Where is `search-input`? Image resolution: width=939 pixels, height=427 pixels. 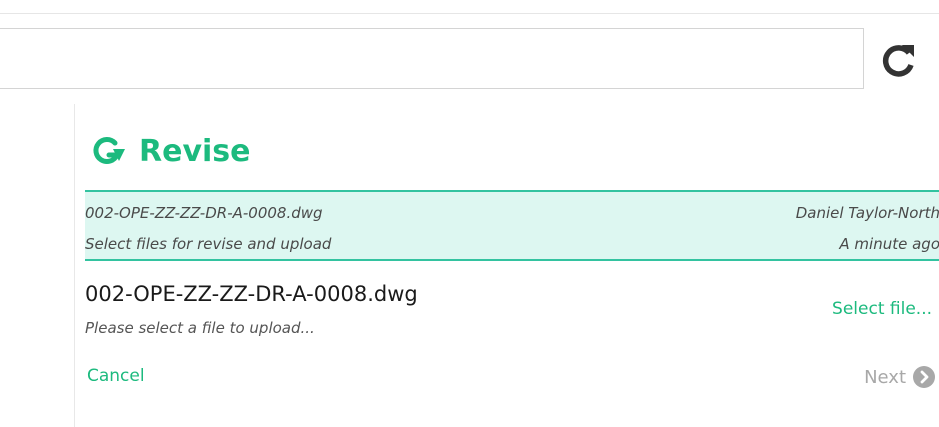 search-input is located at coordinates (432, 58).